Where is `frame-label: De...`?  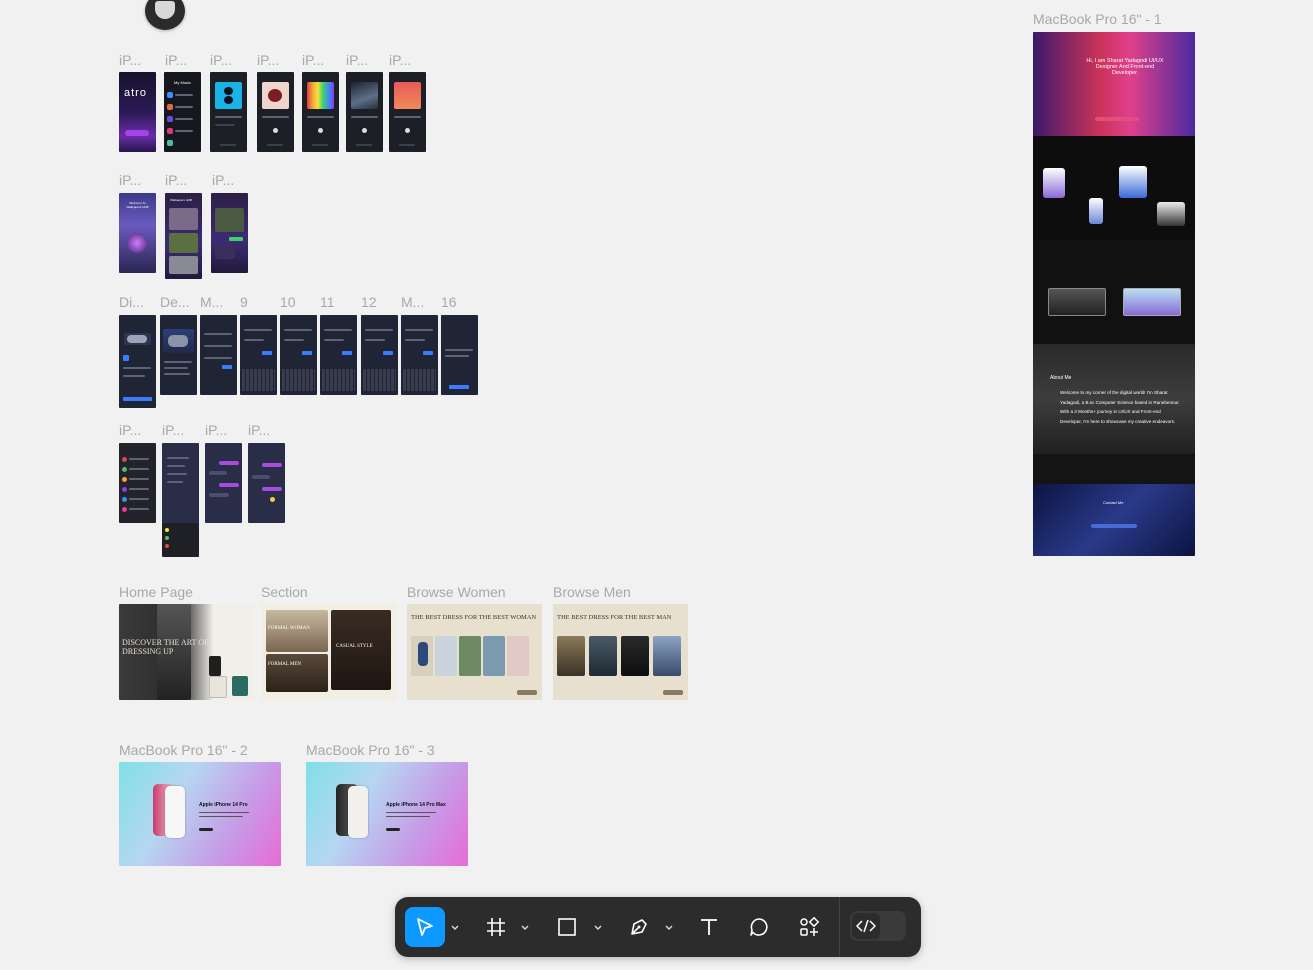
frame-label: De... is located at coordinates (175, 302).